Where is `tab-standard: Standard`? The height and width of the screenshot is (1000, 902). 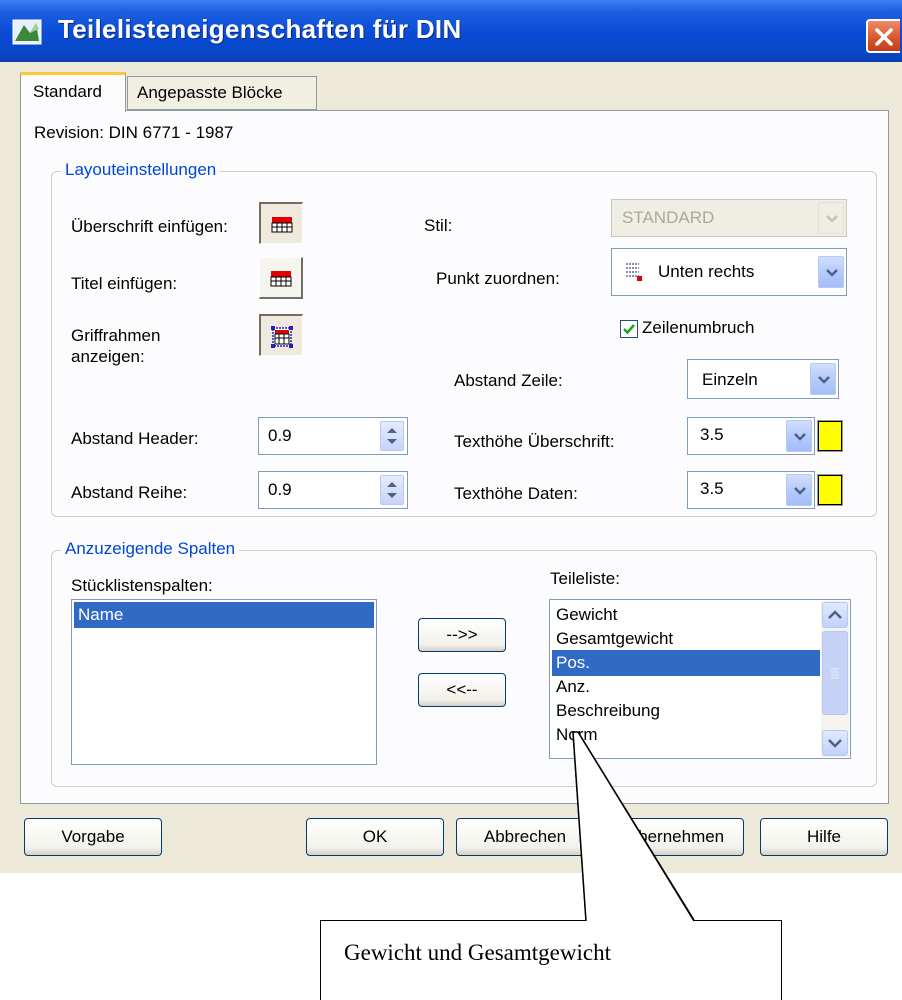 tab-standard: Standard is located at coordinates (73, 92).